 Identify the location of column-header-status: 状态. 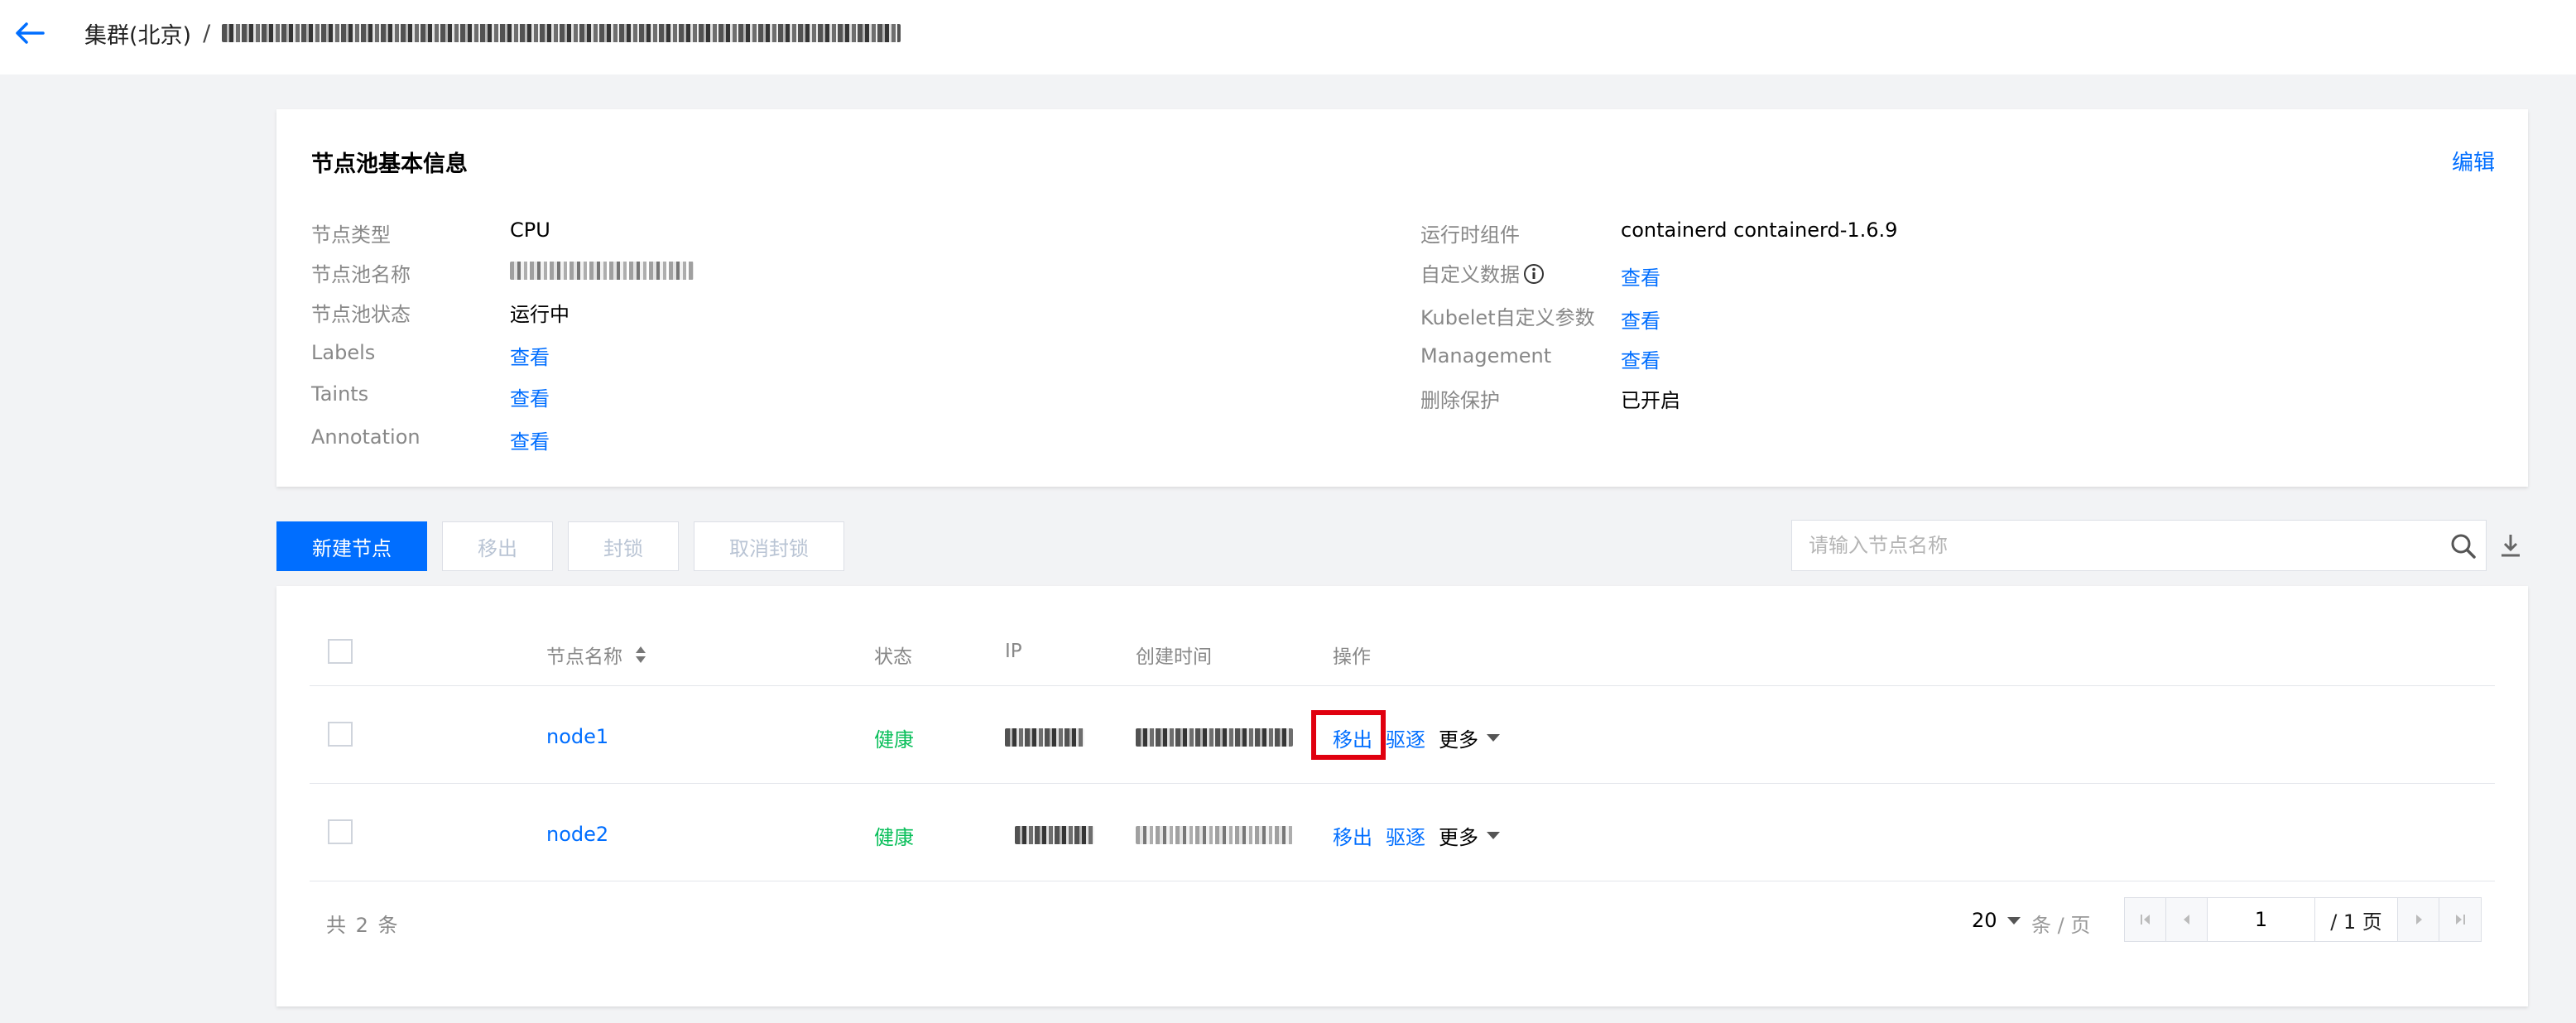
(893, 657).